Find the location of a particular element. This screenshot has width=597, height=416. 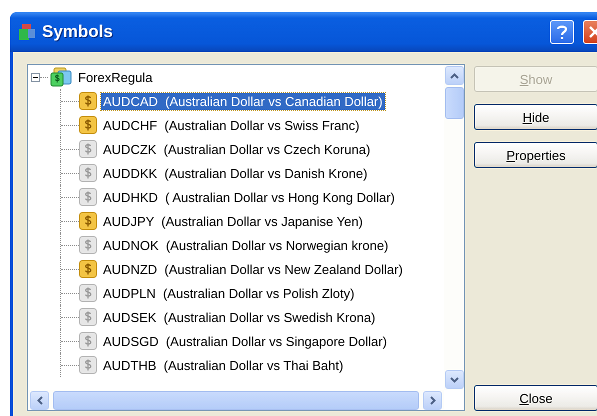

symbol-row: AUDHKD ( Australian Dollar vs Hong Kong Dollar) is located at coordinates (236, 197).